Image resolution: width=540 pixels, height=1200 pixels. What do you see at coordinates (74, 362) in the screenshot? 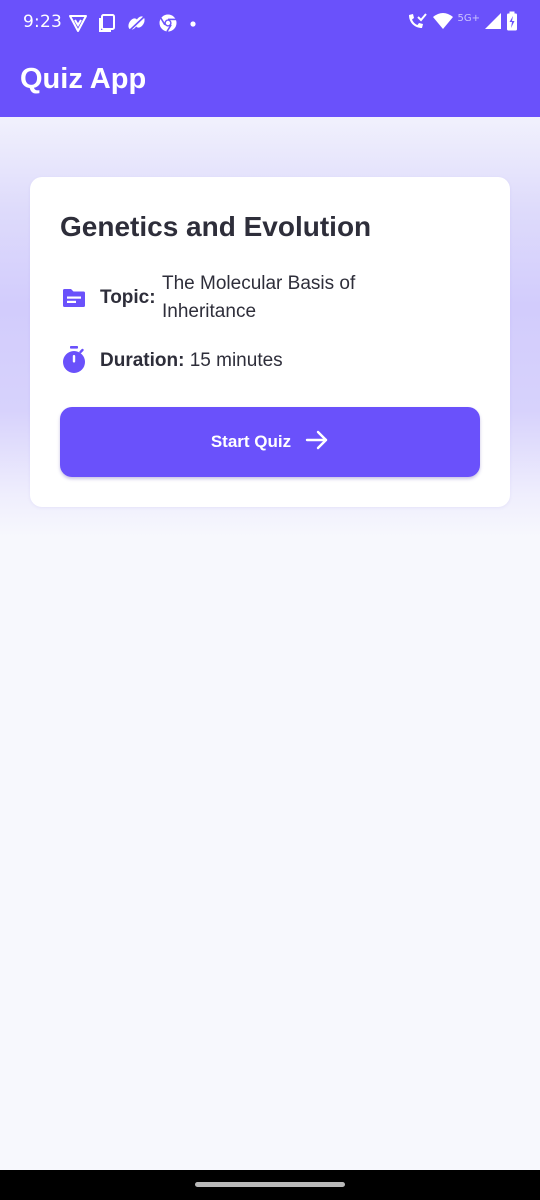
I see `timer-icon` at bounding box center [74, 362].